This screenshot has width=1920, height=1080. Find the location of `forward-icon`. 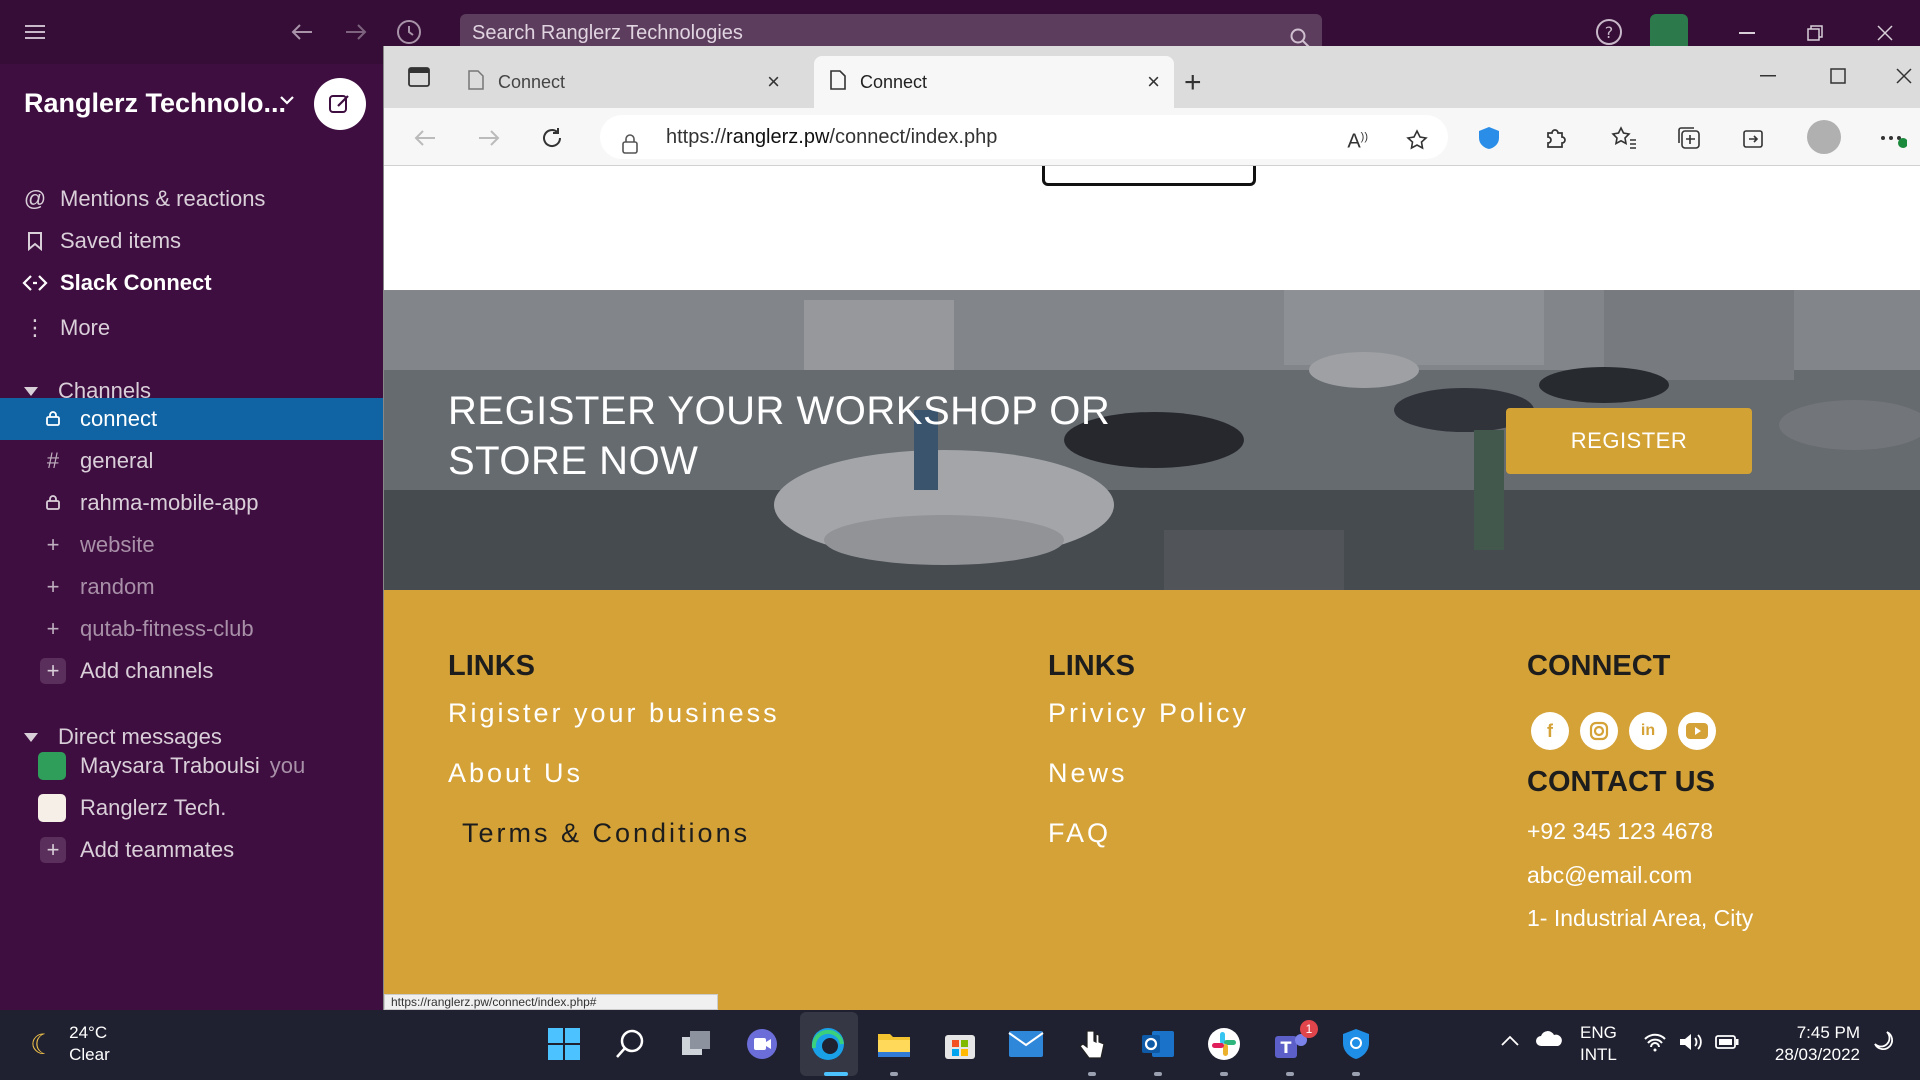

forward-icon is located at coordinates (489, 138).